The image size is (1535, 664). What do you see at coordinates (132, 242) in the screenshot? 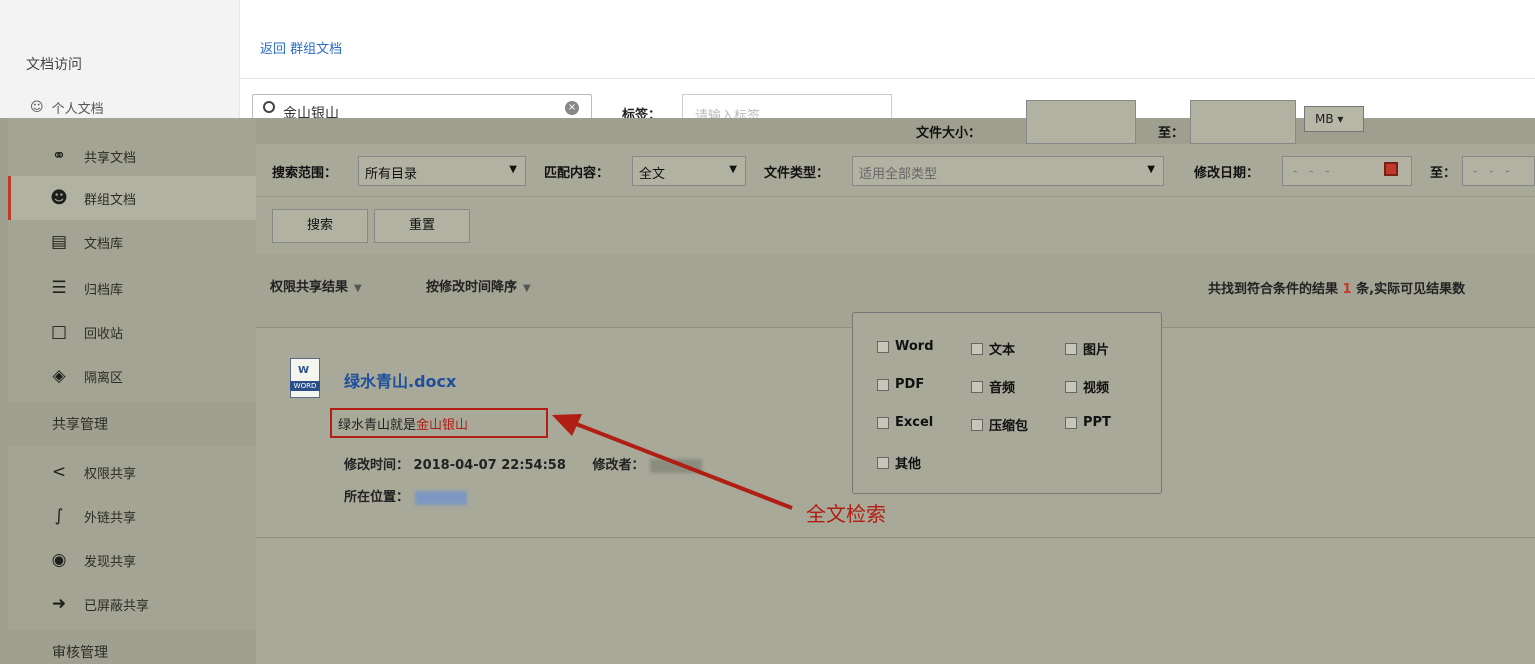
I see `sidebar-item-library: ▤ 文档库` at bounding box center [132, 242].